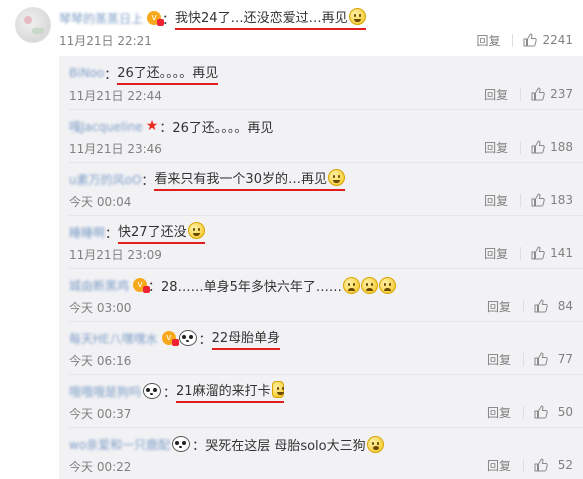  Describe the element at coordinates (105, 391) in the screenshot. I see `reply-username: 哦哦哦是狗吗` at that location.